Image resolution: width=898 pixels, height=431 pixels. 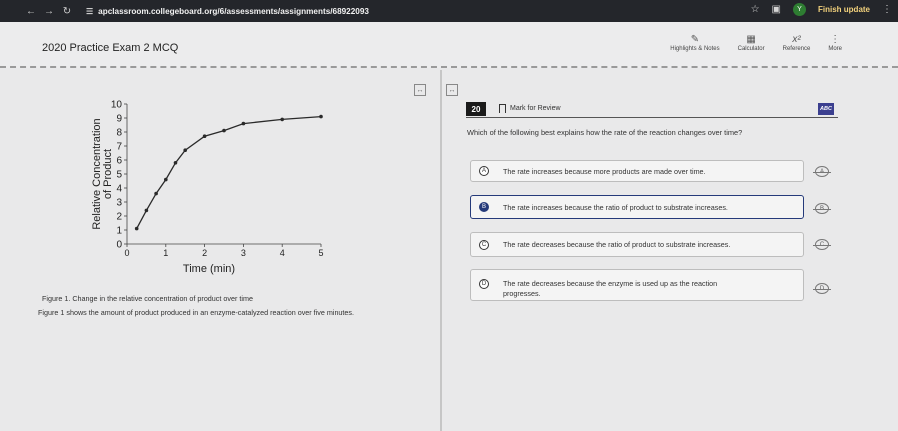 What do you see at coordinates (751, 39) in the screenshot?
I see `calculator-icon: ▦` at bounding box center [751, 39].